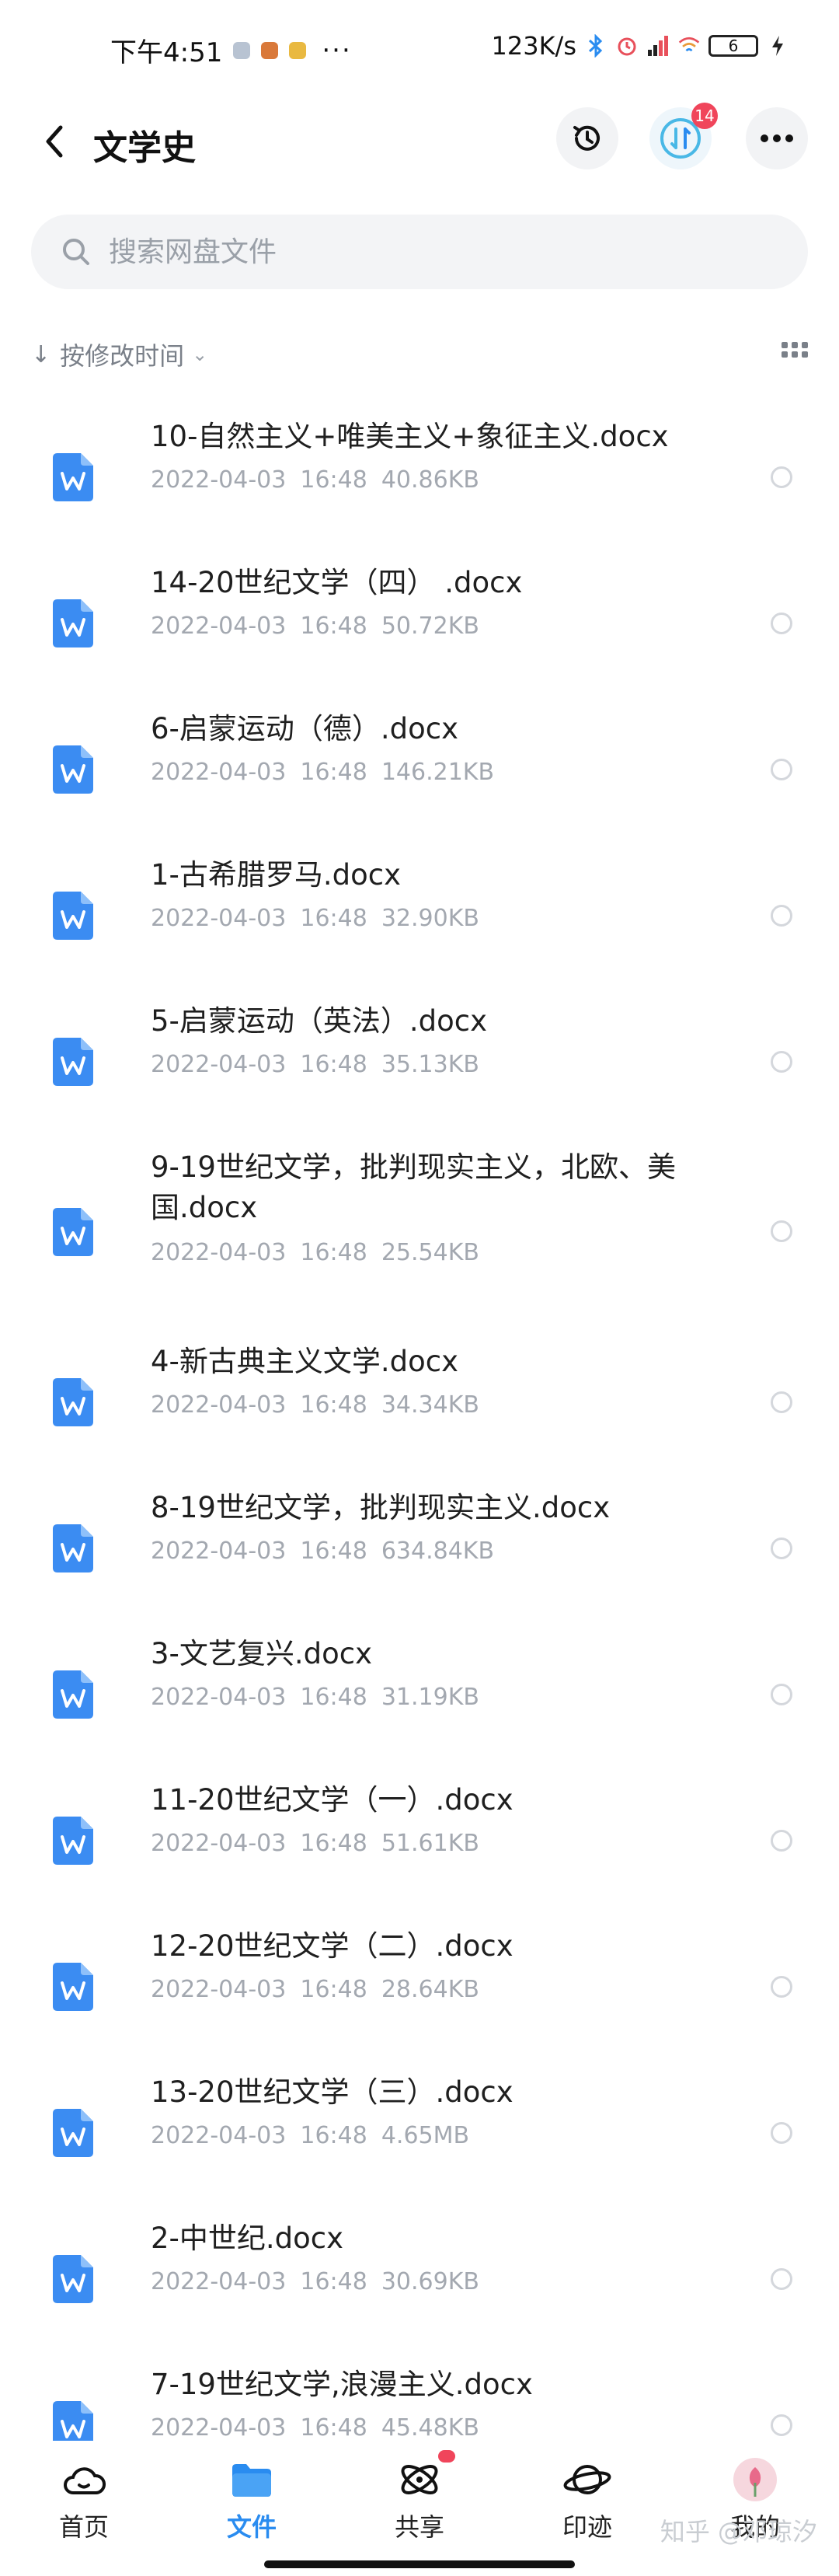 The width and height of the screenshot is (839, 2576). Describe the element at coordinates (41, 354) in the screenshot. I see `sort-down-arrow-icon: ↓` at that location.